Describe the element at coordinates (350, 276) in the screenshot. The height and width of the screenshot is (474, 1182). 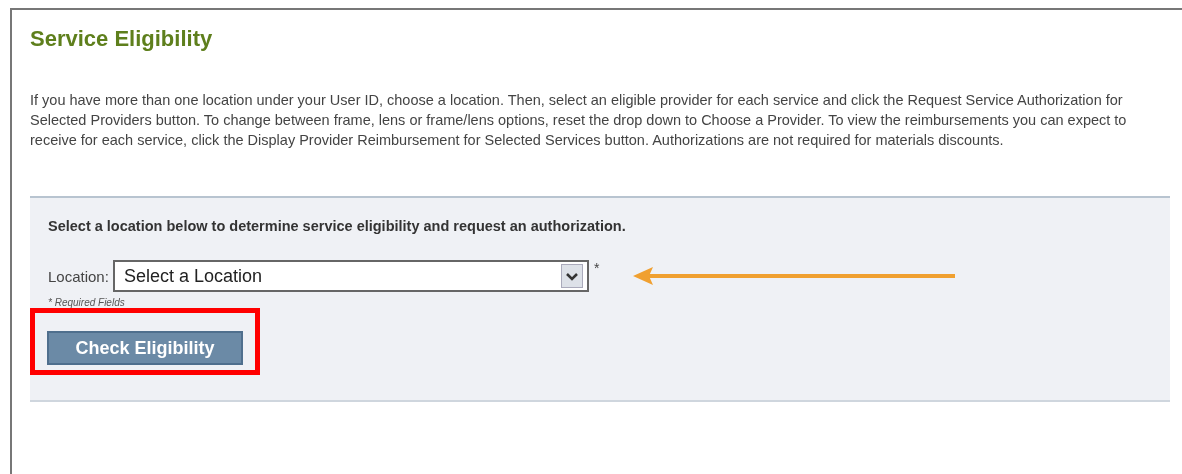
I see `location-dropdown: Select a Location` at that location.